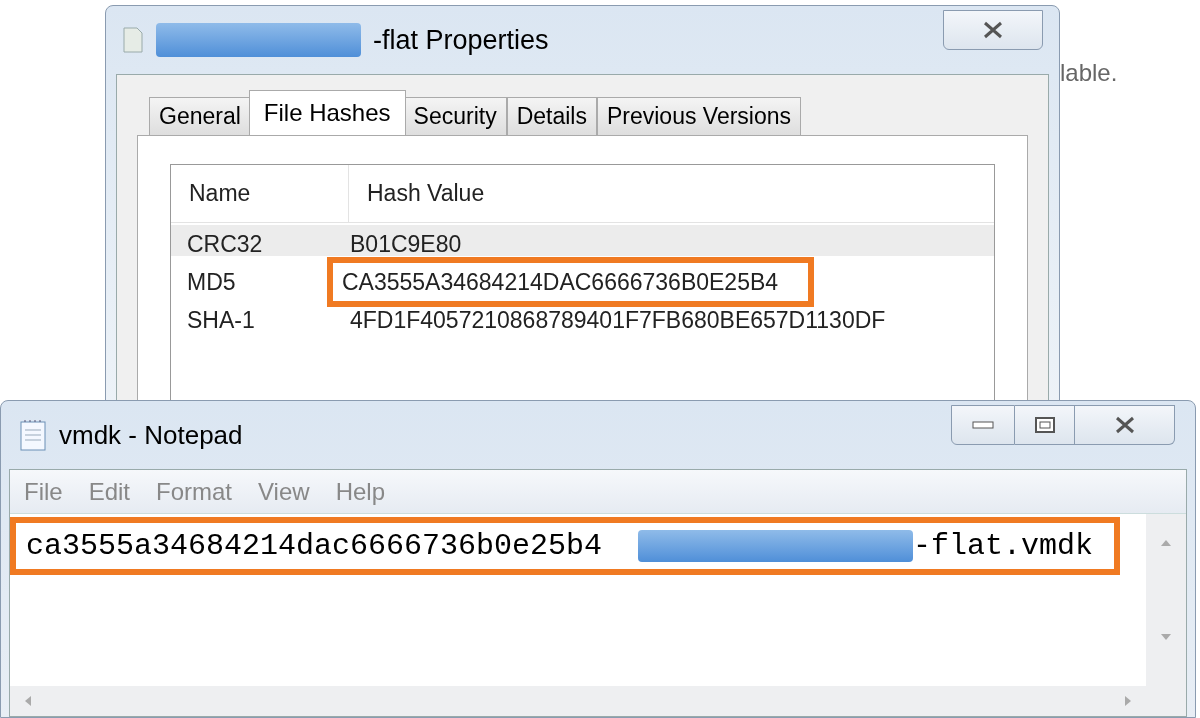  Describe the element at coordinates (225, 244) in the screenshot. I see `hash-name: CRC32` at that location.